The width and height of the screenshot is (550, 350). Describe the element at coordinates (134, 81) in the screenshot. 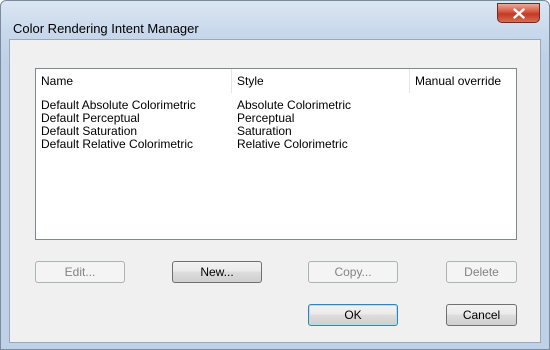

I see `column-header-name: Name` at that location.